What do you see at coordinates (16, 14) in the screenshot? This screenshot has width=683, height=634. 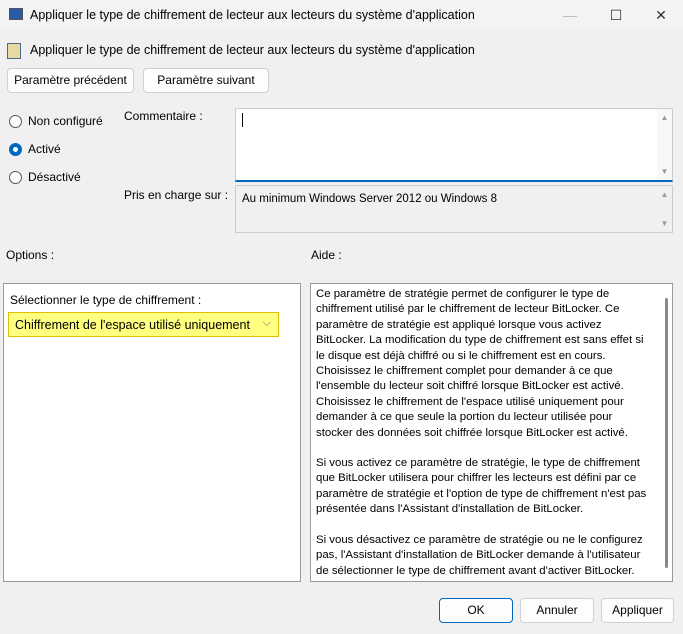 I see `app-icon` at bounding box center [16, 14].